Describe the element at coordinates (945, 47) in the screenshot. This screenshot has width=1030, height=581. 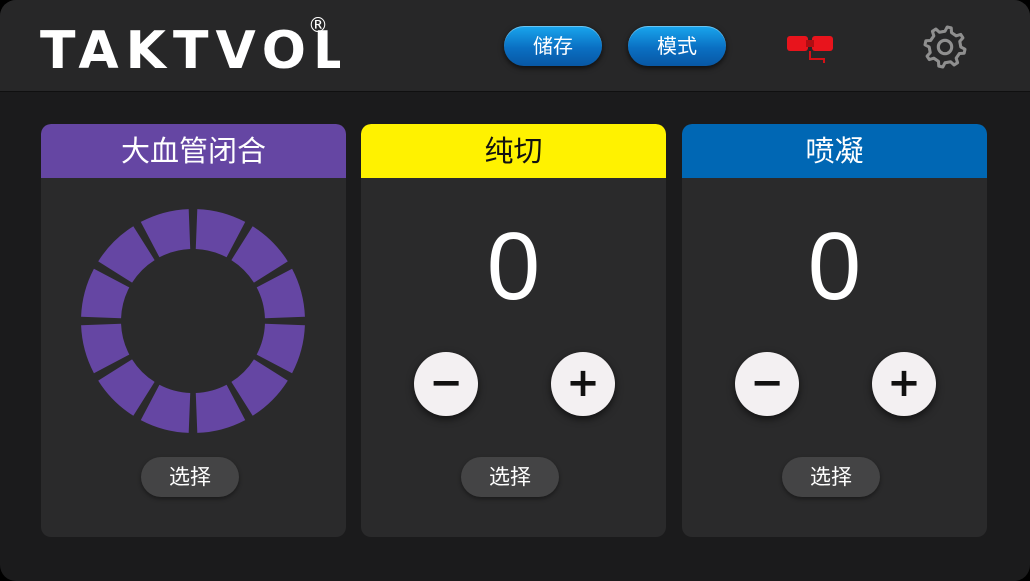
I see `gear-icon` at that location.